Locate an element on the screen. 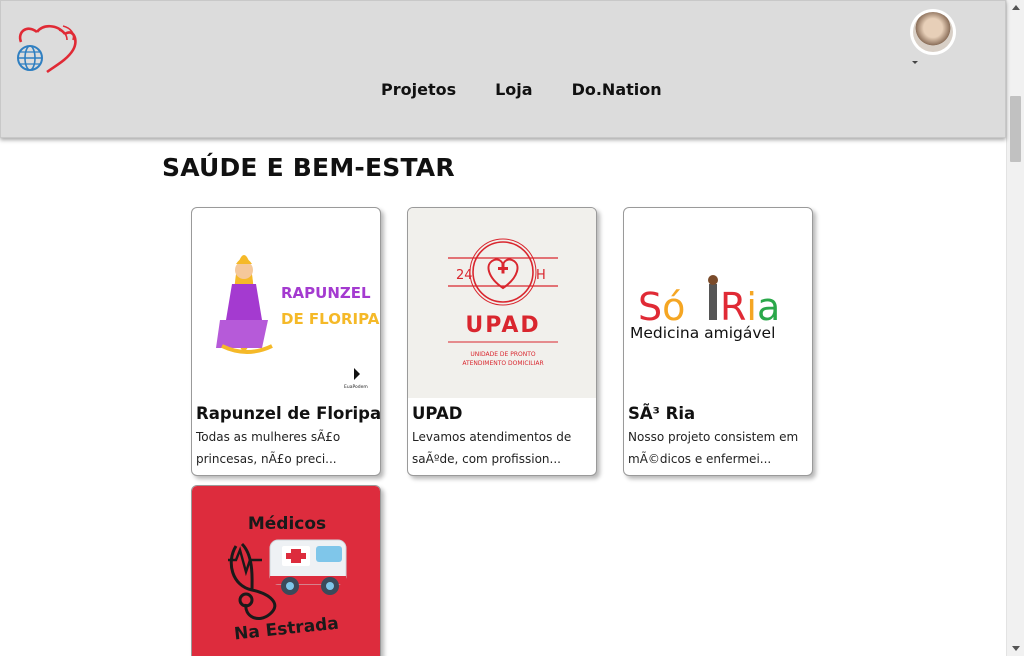 This screenshot has height=656, width=1024. user-avatar is located at coordinates (933, 32).